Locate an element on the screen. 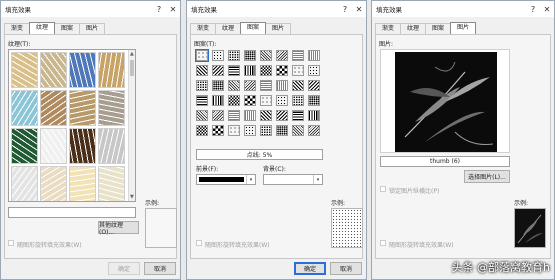 This screenshot has height=280, width=555. scroll-down-icon: ▼ is located at coordinates (132, 197).